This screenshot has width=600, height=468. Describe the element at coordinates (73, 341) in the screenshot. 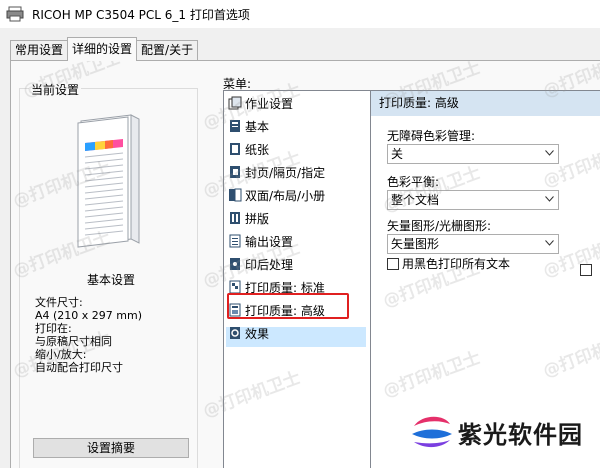

I see `print-on-value: 与原稿尺寸相同` at that location.